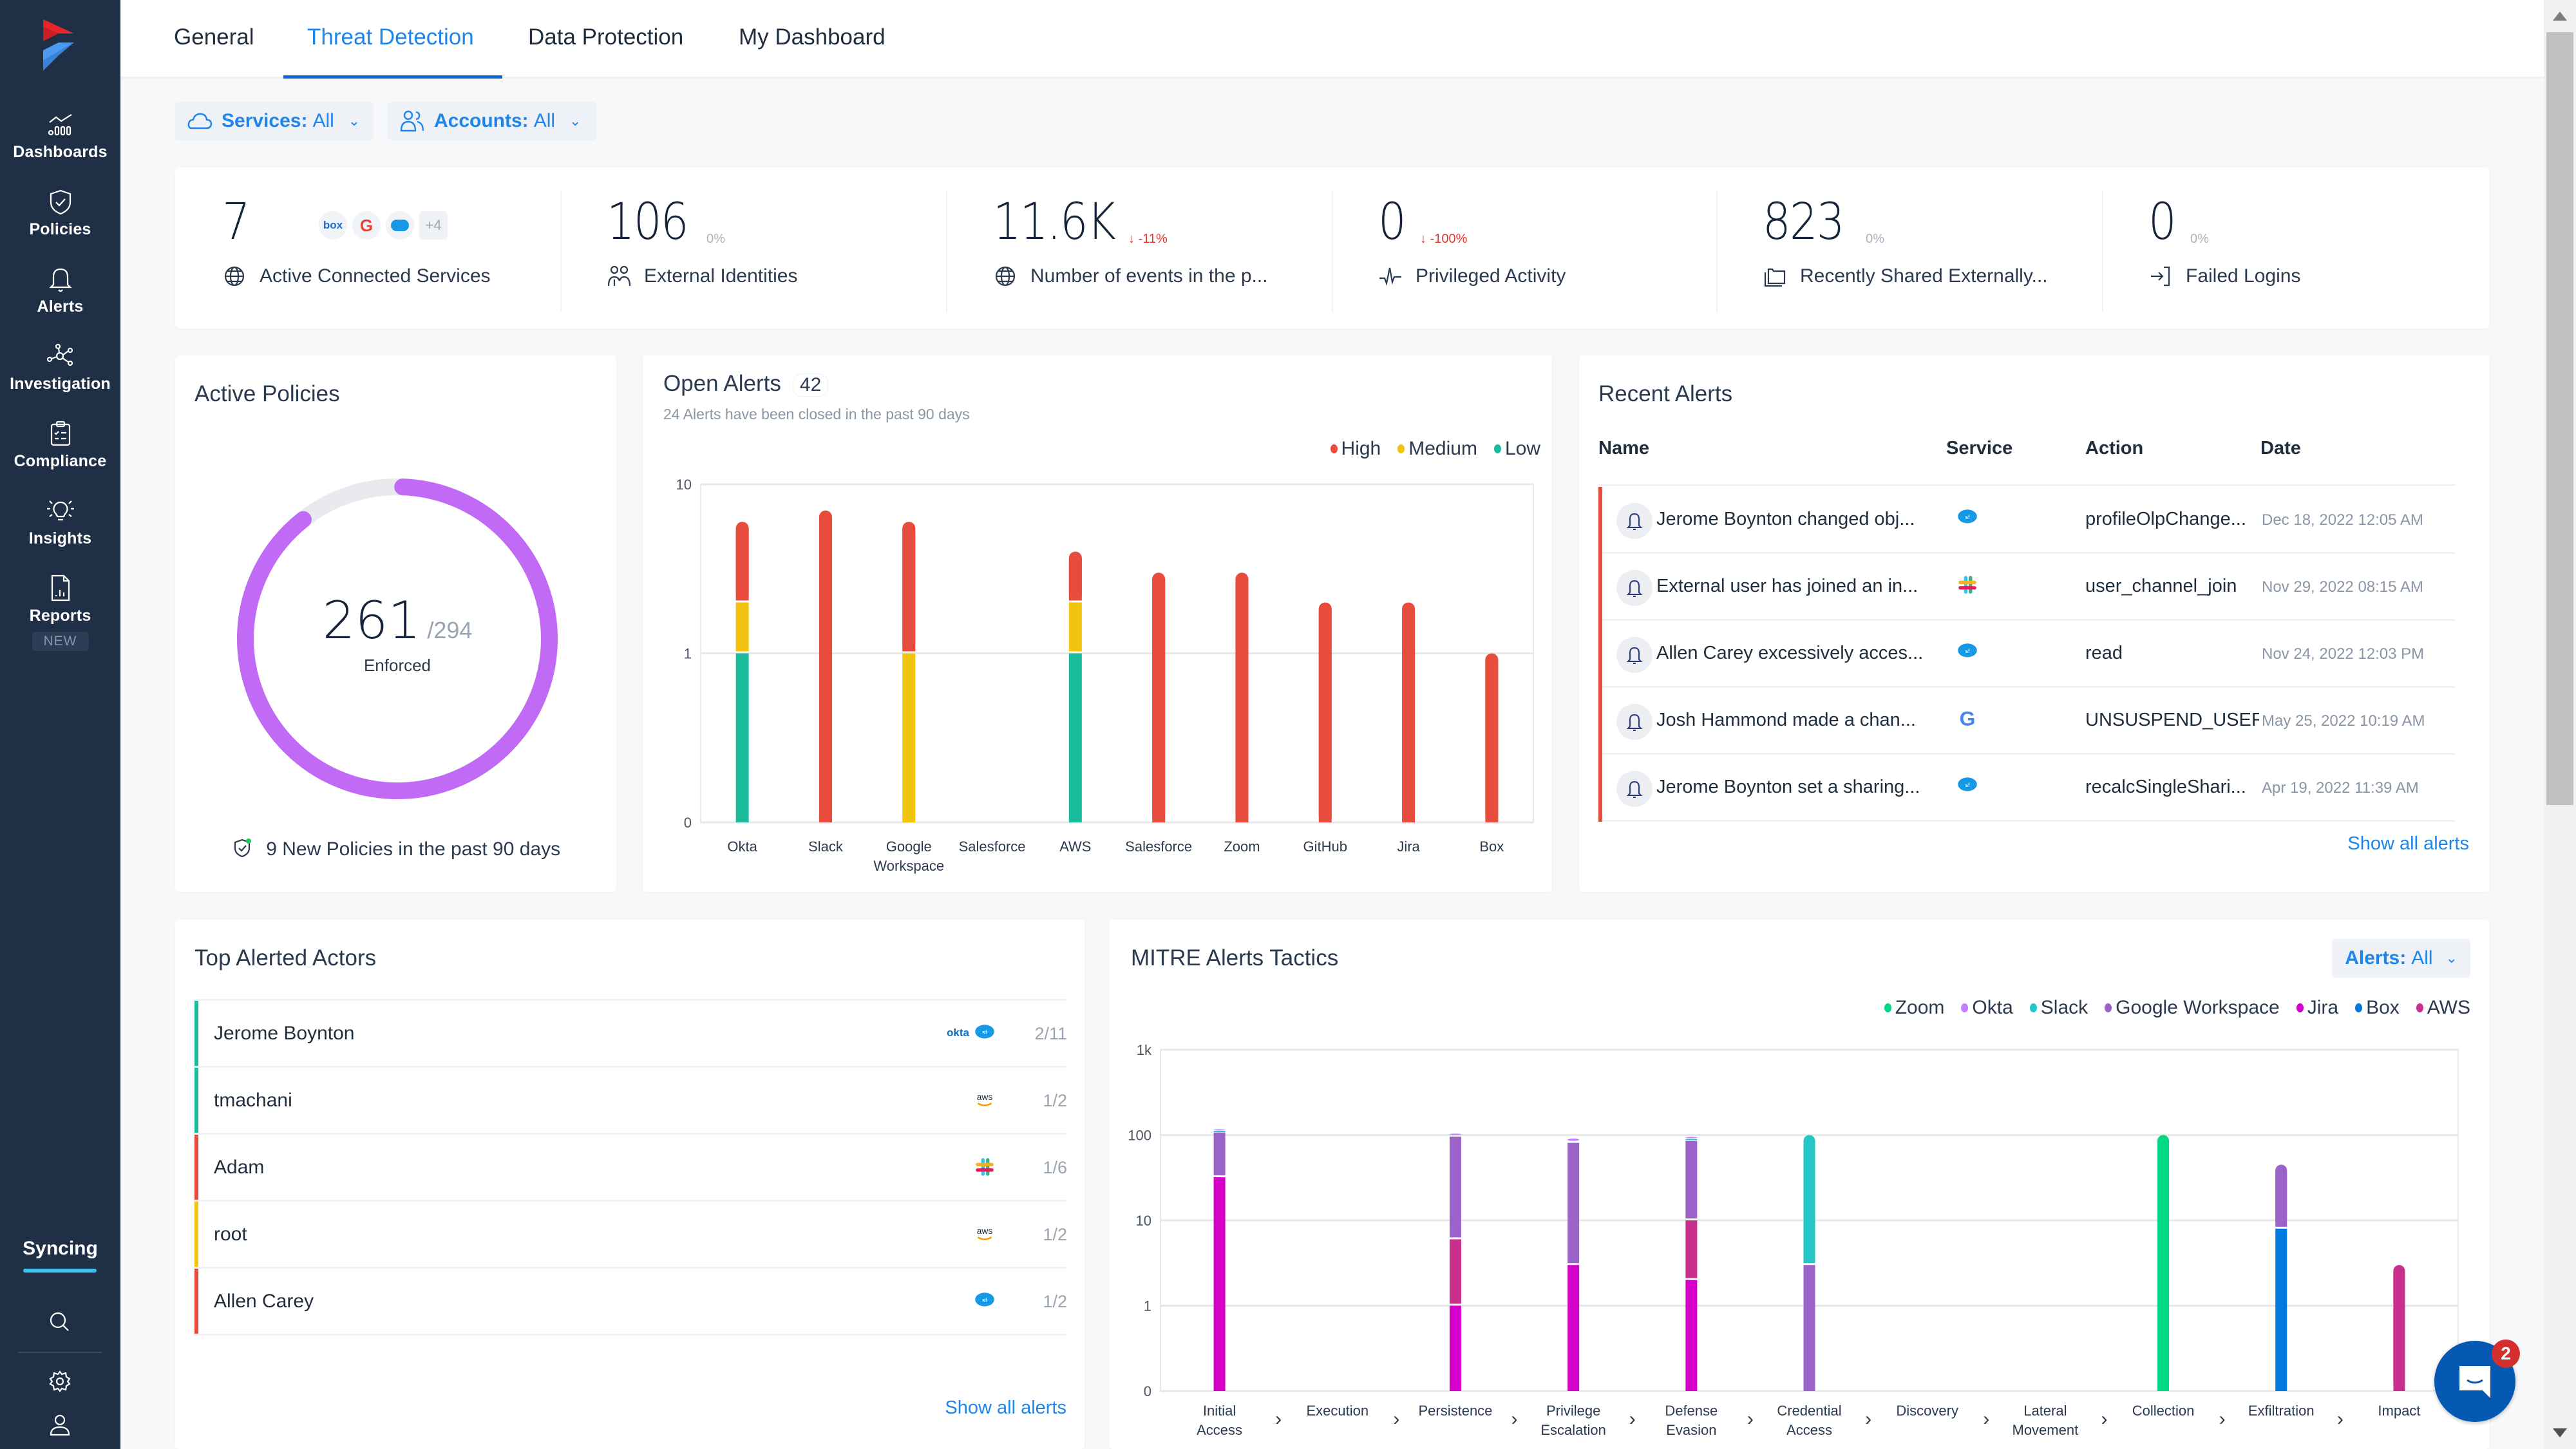 The image size is (2576, 1449). I want to click on column-header-name: Name, so click(1624, 448).